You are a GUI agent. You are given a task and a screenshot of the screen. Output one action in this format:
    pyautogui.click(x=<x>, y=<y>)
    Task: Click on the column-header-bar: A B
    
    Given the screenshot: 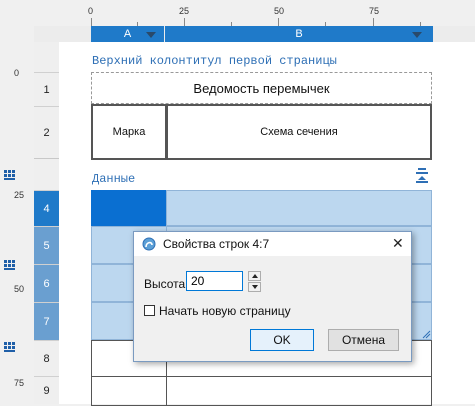 What is the action you would take?
    pyautogui.click(x=254, y=34)
    